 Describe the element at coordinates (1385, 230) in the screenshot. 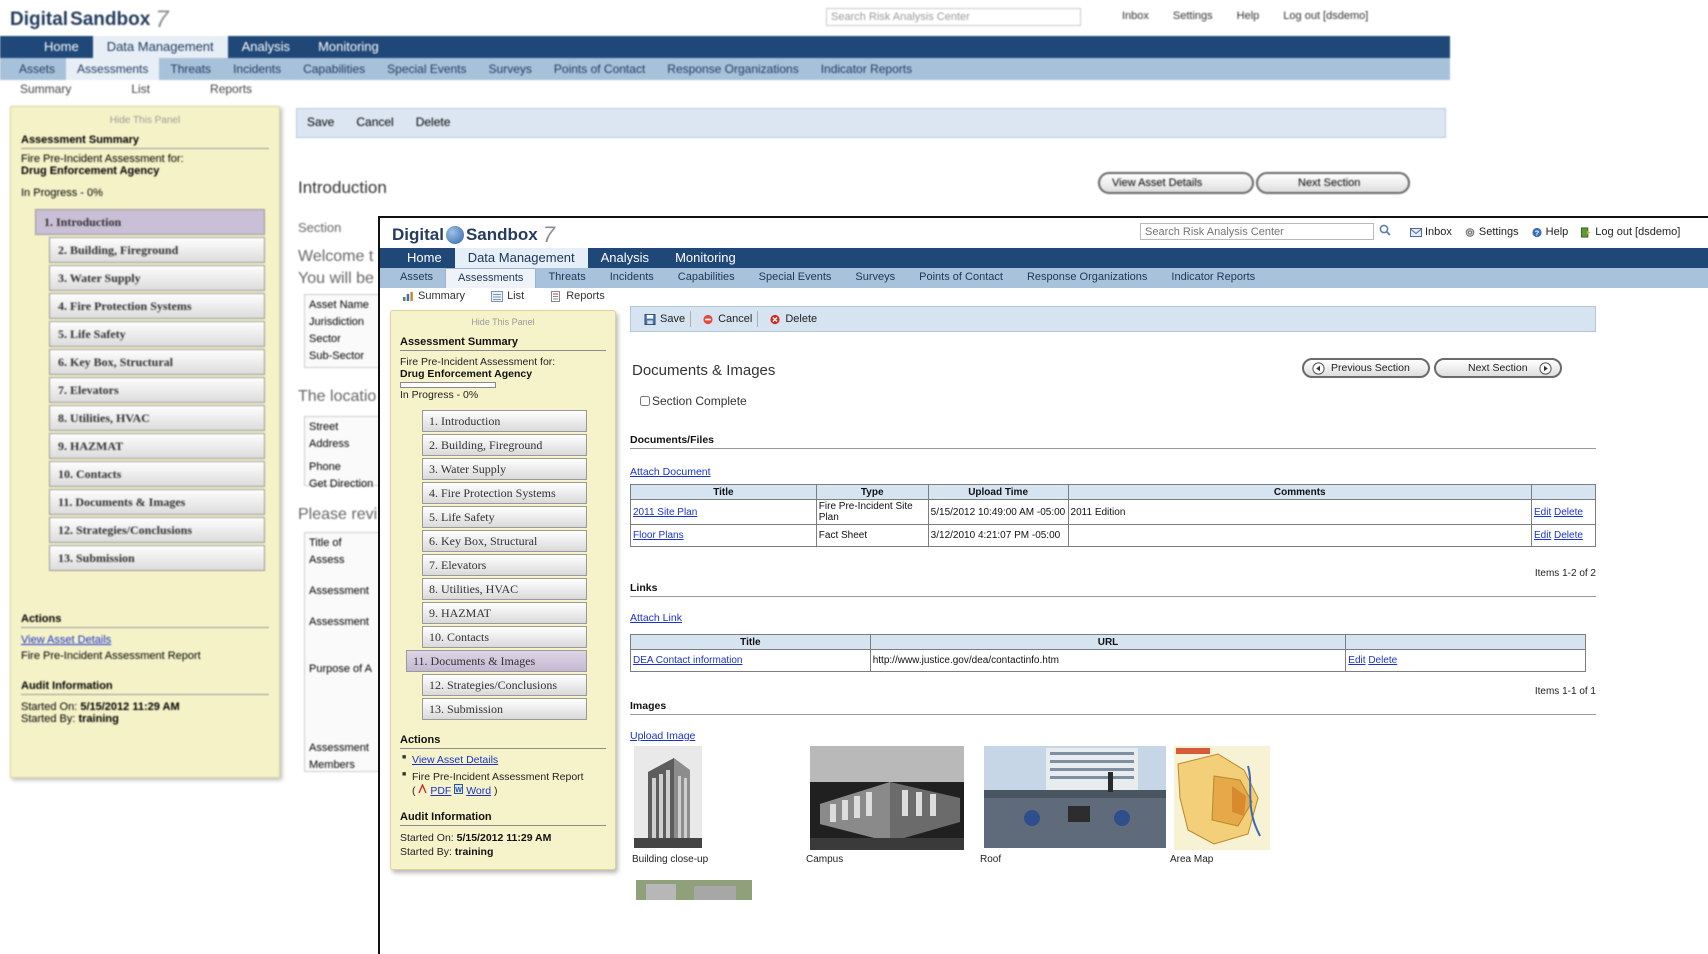

I see `search-icon` at that location.